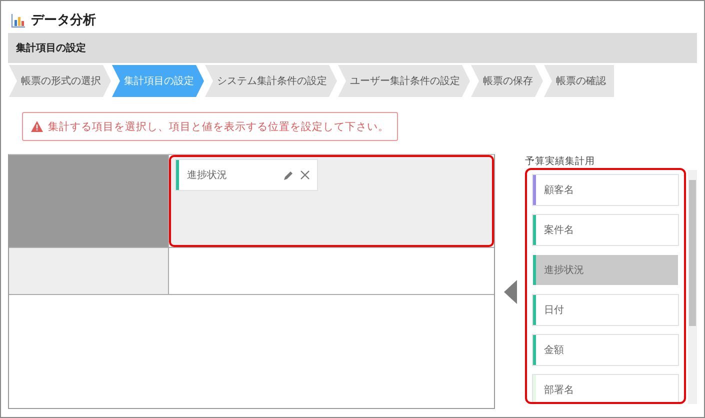  What do you see at coordinates (559, 190) in the screenshot?
I see `field-label: 顧客名` at bounding box center [559, 190].